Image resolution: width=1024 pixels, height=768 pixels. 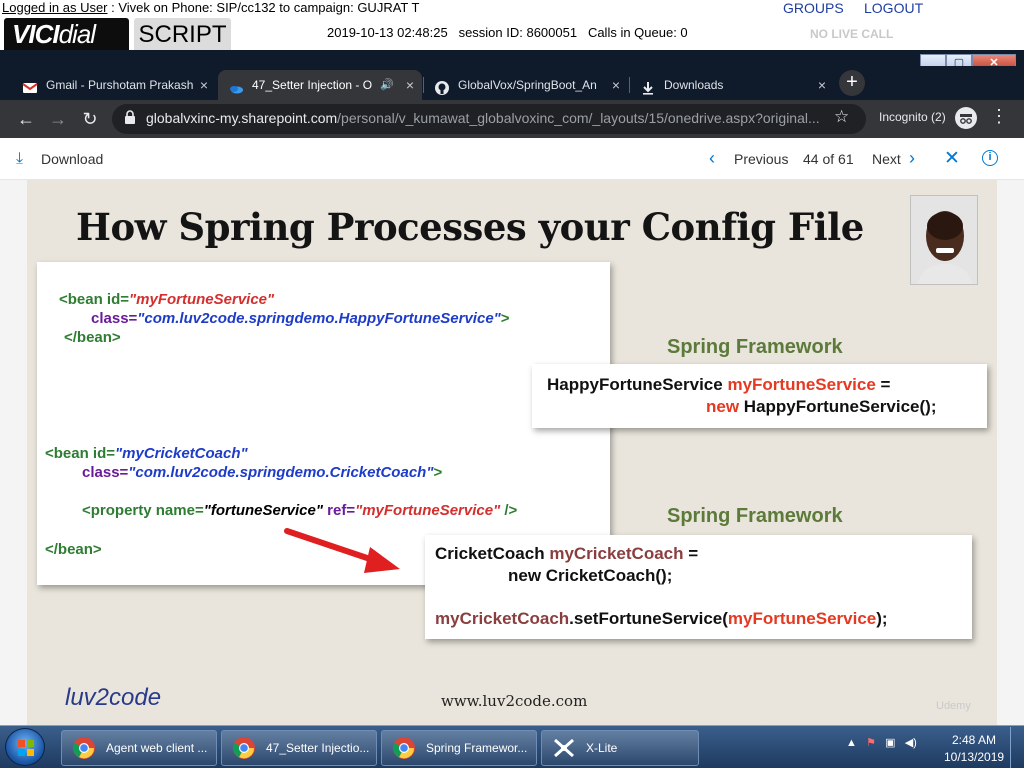 I want to click on code-token: new, so click(x=723, y=406).